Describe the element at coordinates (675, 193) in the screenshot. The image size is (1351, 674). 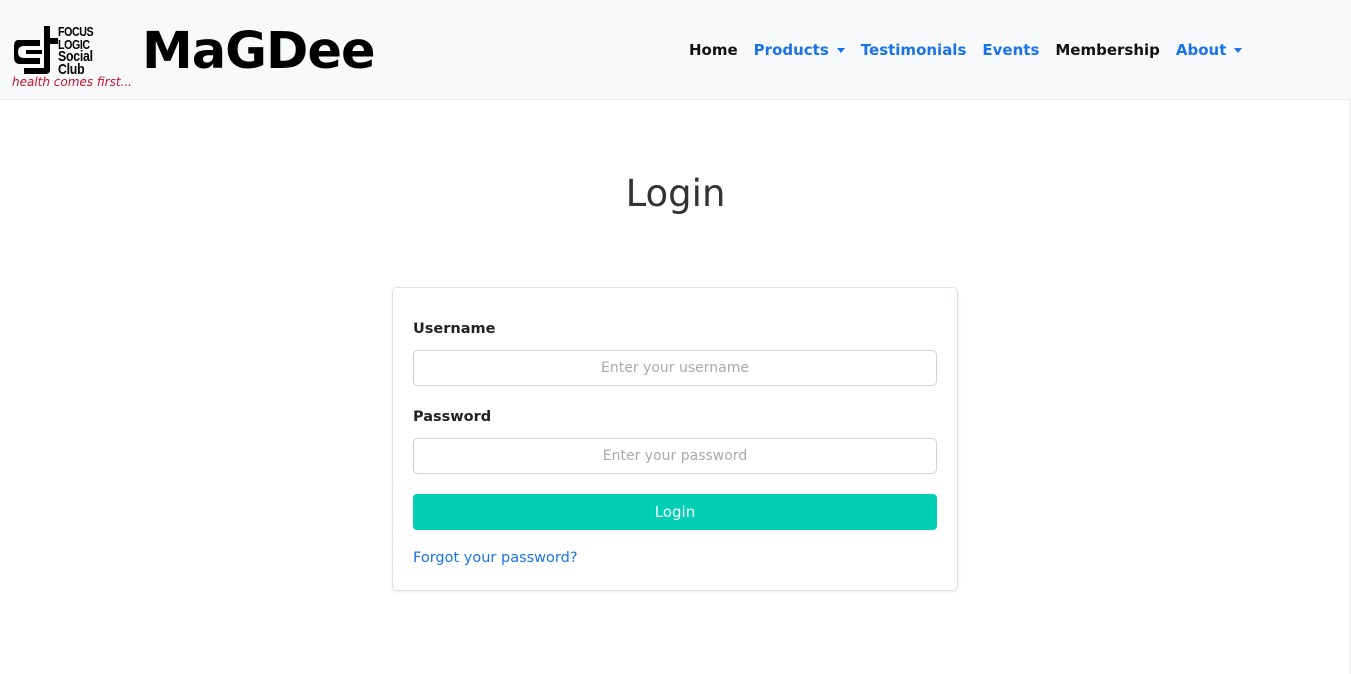
I see `page-title: Login` at that location.